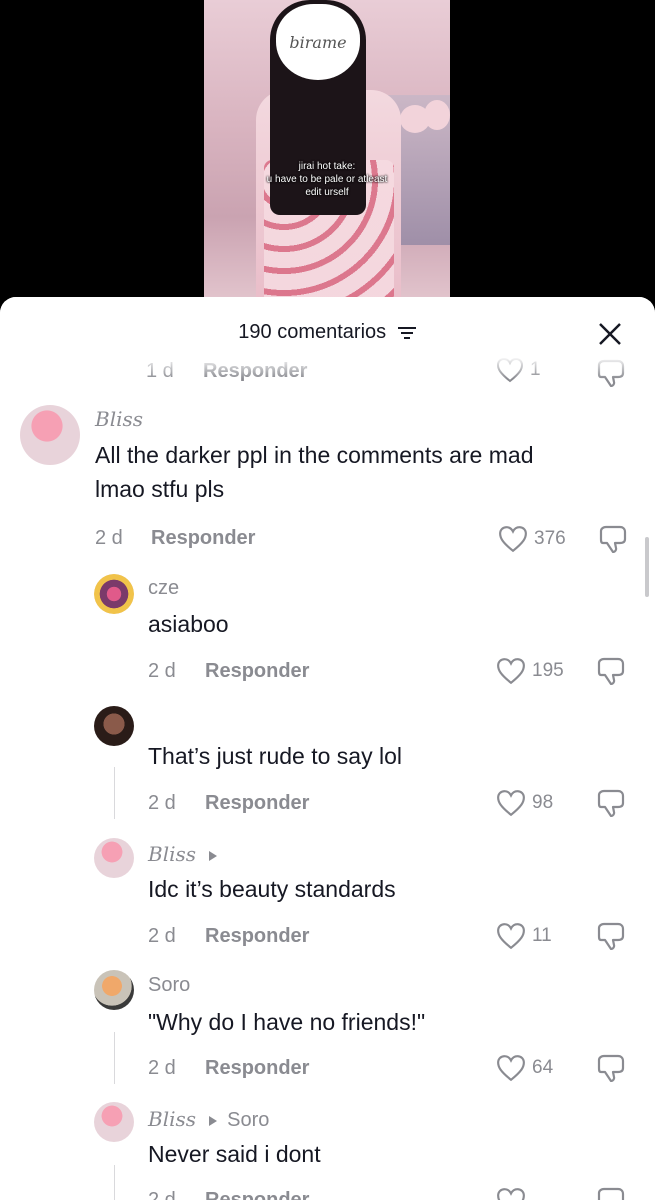 The width and height of the screenshot is (655, 1200). I want to click on commenter-name: cze, so click(163, 588).